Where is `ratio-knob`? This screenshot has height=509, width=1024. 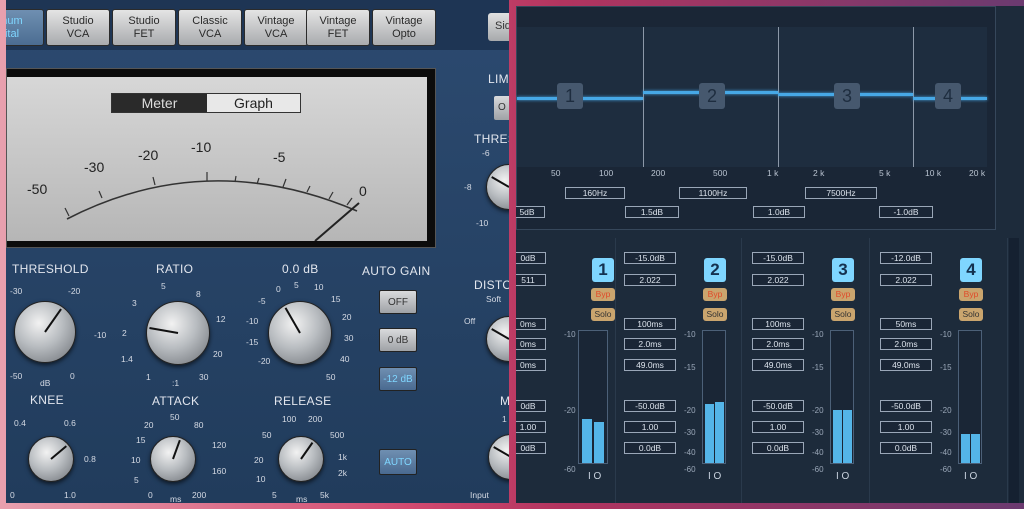
ratio-knob is located at coordinates (178, 333).